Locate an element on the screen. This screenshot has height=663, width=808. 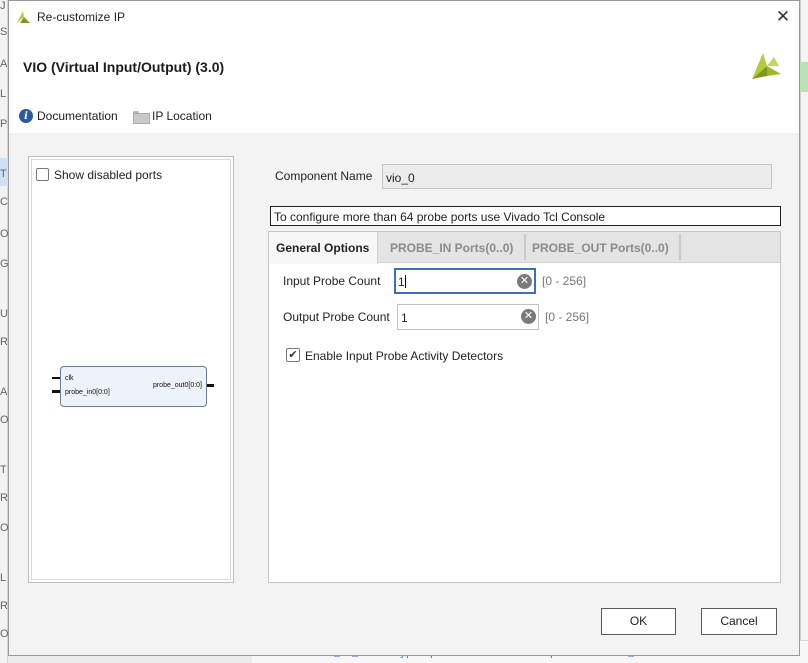
input-probe-count-value: 1 is located at coordinates (401, 282).